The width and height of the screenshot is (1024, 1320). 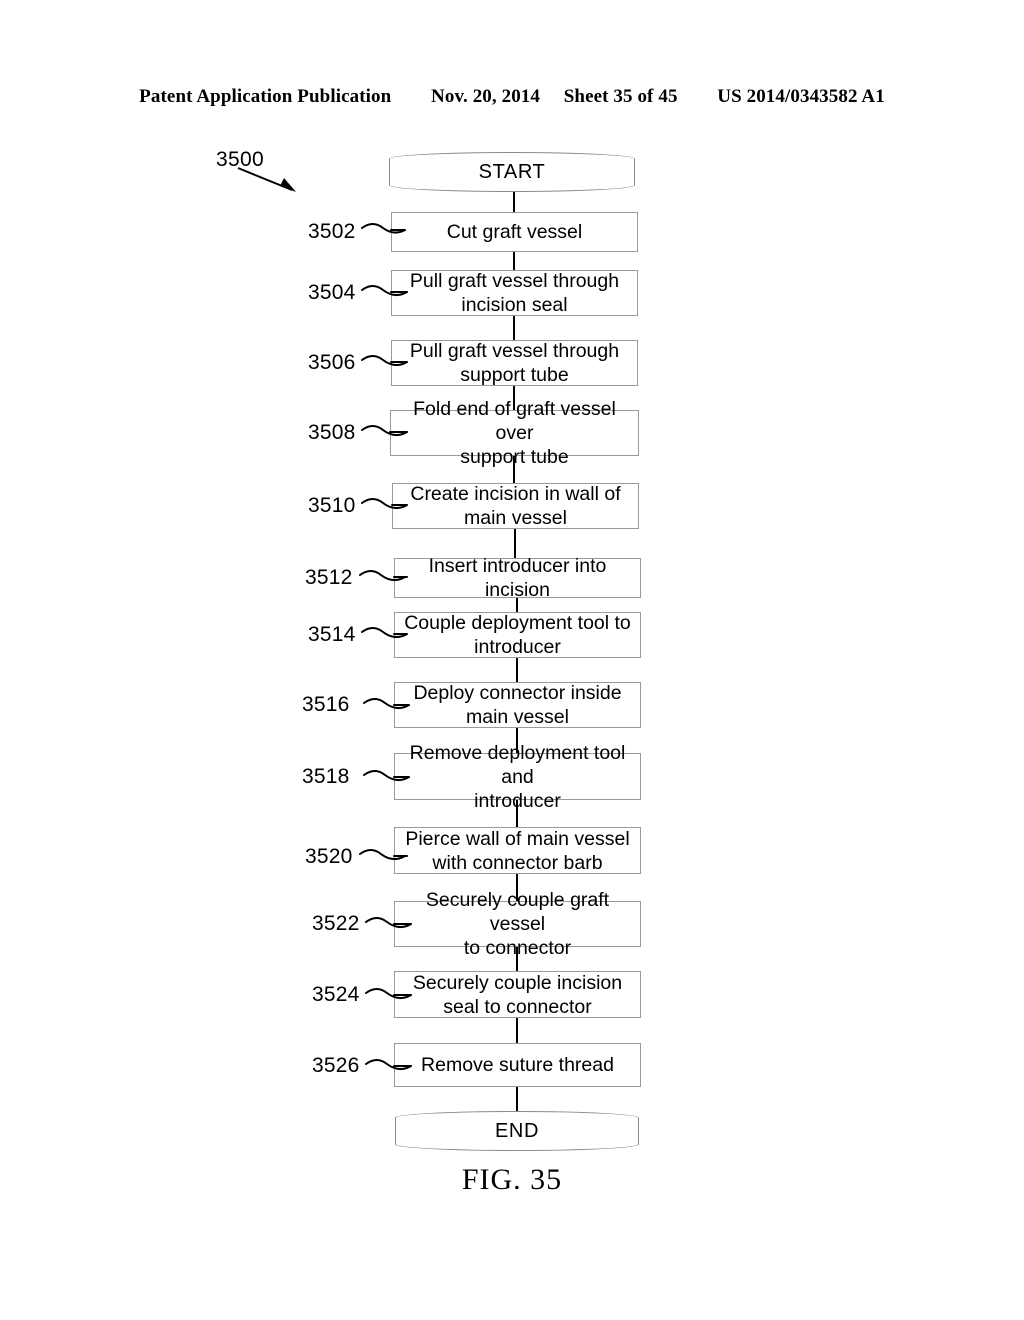 What do you see at coordinates (336, 923) in the screenshot?
I see `ref-label-3522: 3522` at bounding box center [336, 923].